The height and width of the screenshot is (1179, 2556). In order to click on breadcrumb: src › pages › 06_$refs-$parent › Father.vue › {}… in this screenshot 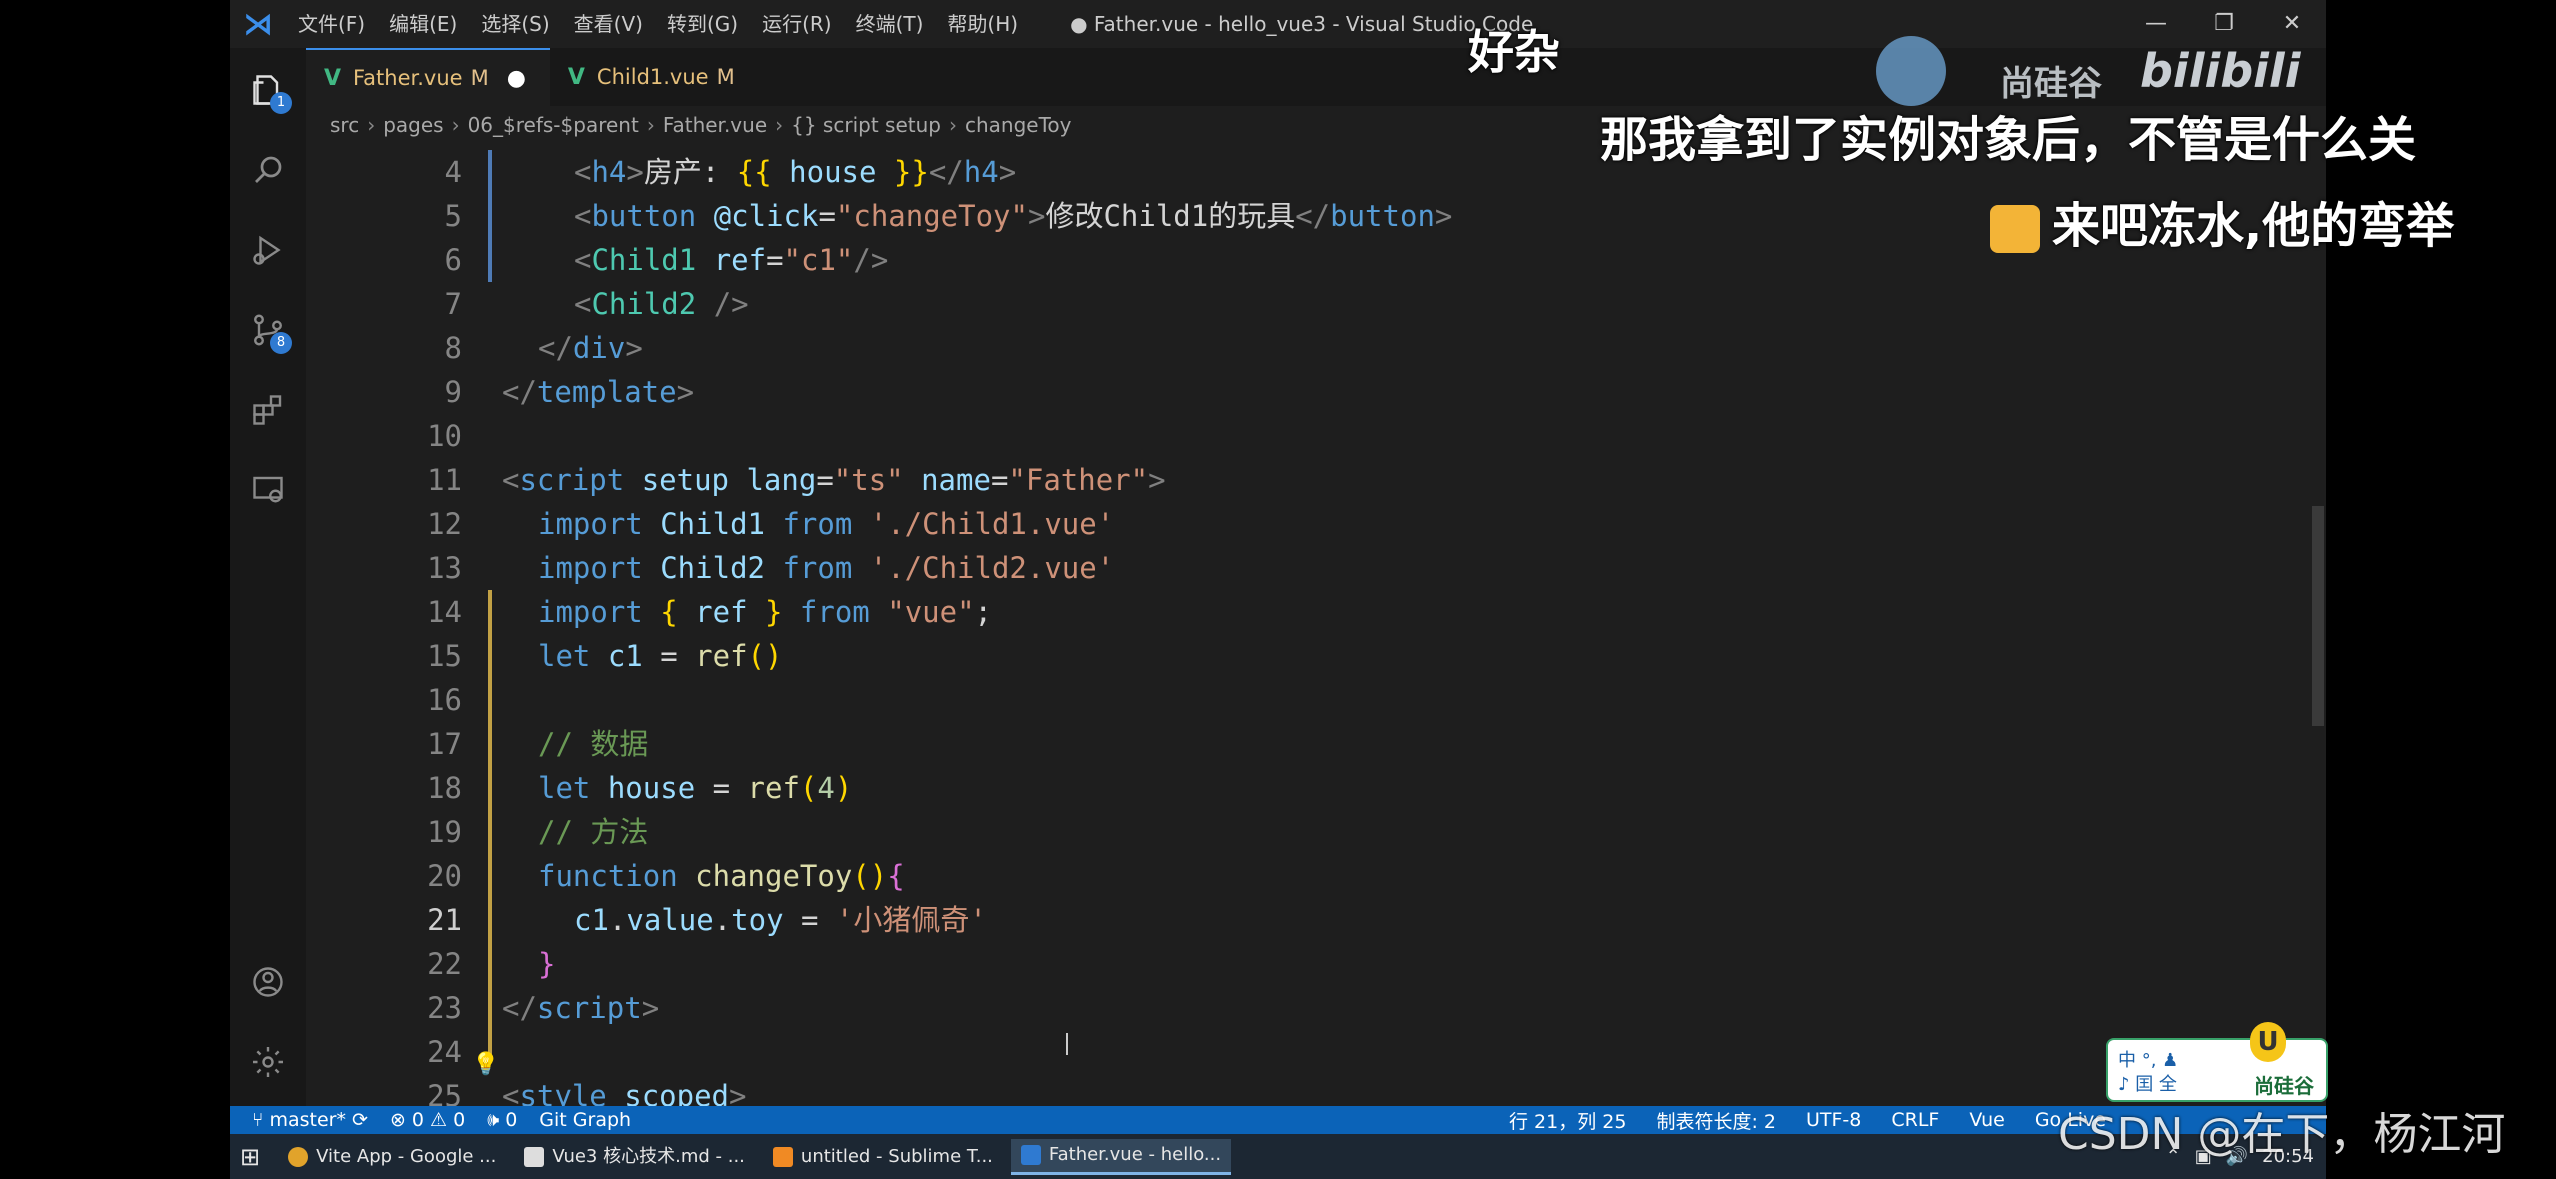, I will do `click(700, 125)`.